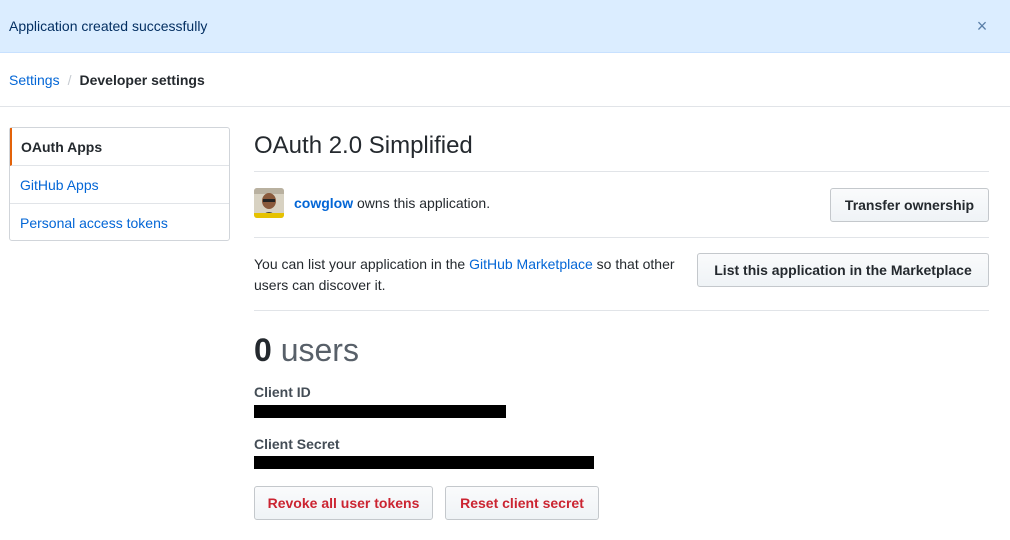 This screenshot has width=1010, height=540. Describe the element at coordinates (108, 26) in the screenshot. I see `flash-message: Application created successfully` at that location.